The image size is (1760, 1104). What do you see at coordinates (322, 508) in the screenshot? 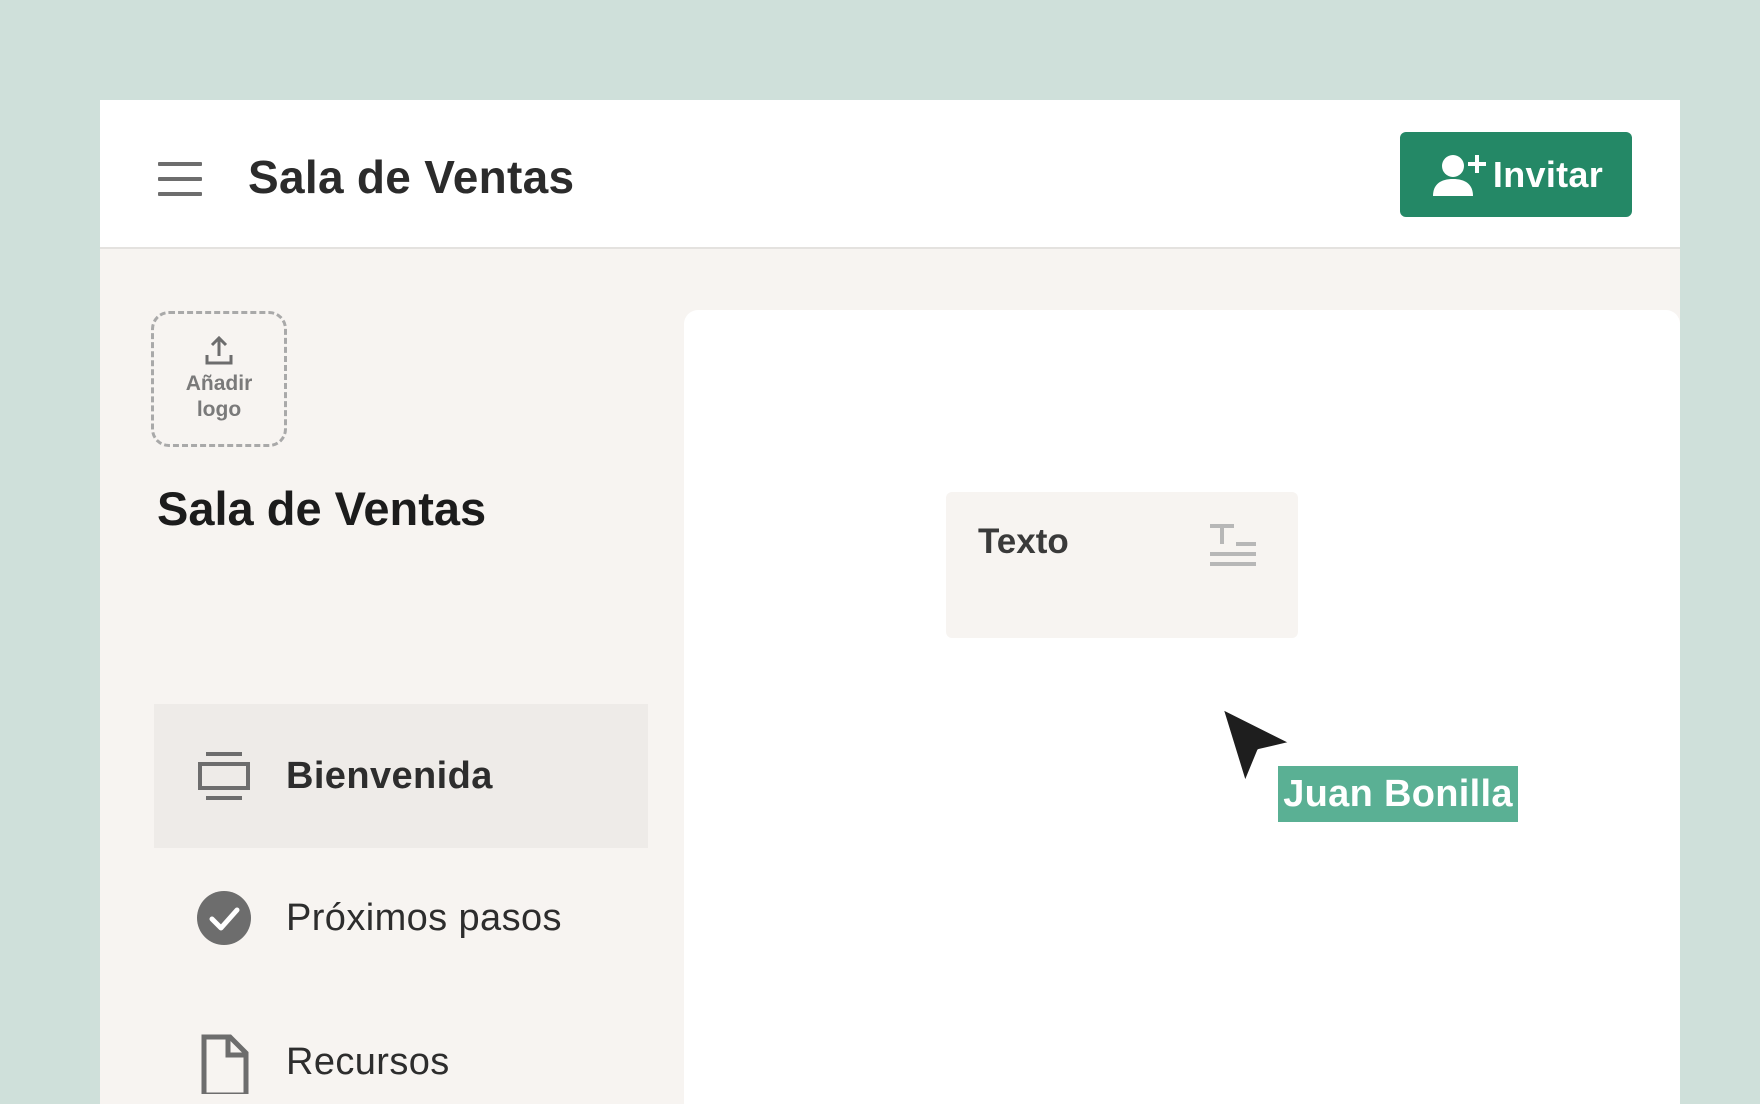
I see `sidebar-title: Sala de Ventas` at bounding box center [322, 508].